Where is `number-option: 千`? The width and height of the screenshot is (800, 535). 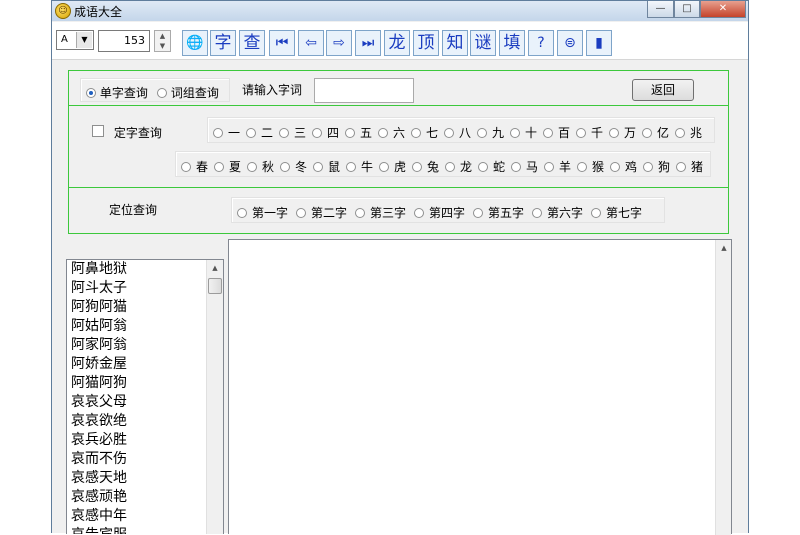 number-option: 千 is located at coordinates (589, 132).